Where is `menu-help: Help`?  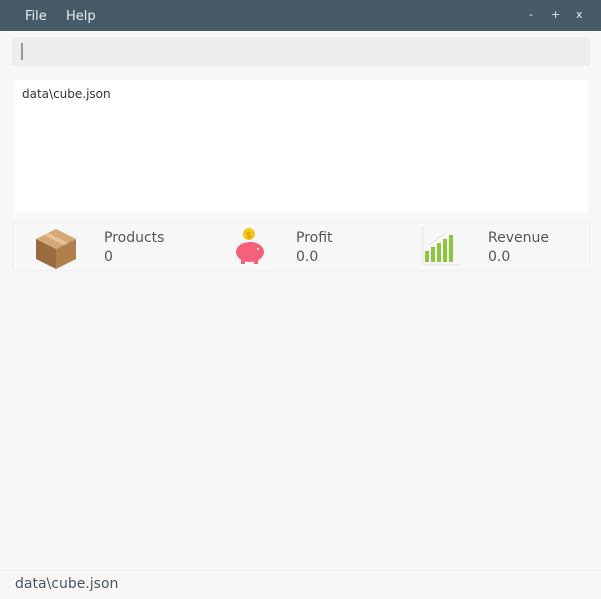
menu-help: Help is located at coordinates (81, 16).